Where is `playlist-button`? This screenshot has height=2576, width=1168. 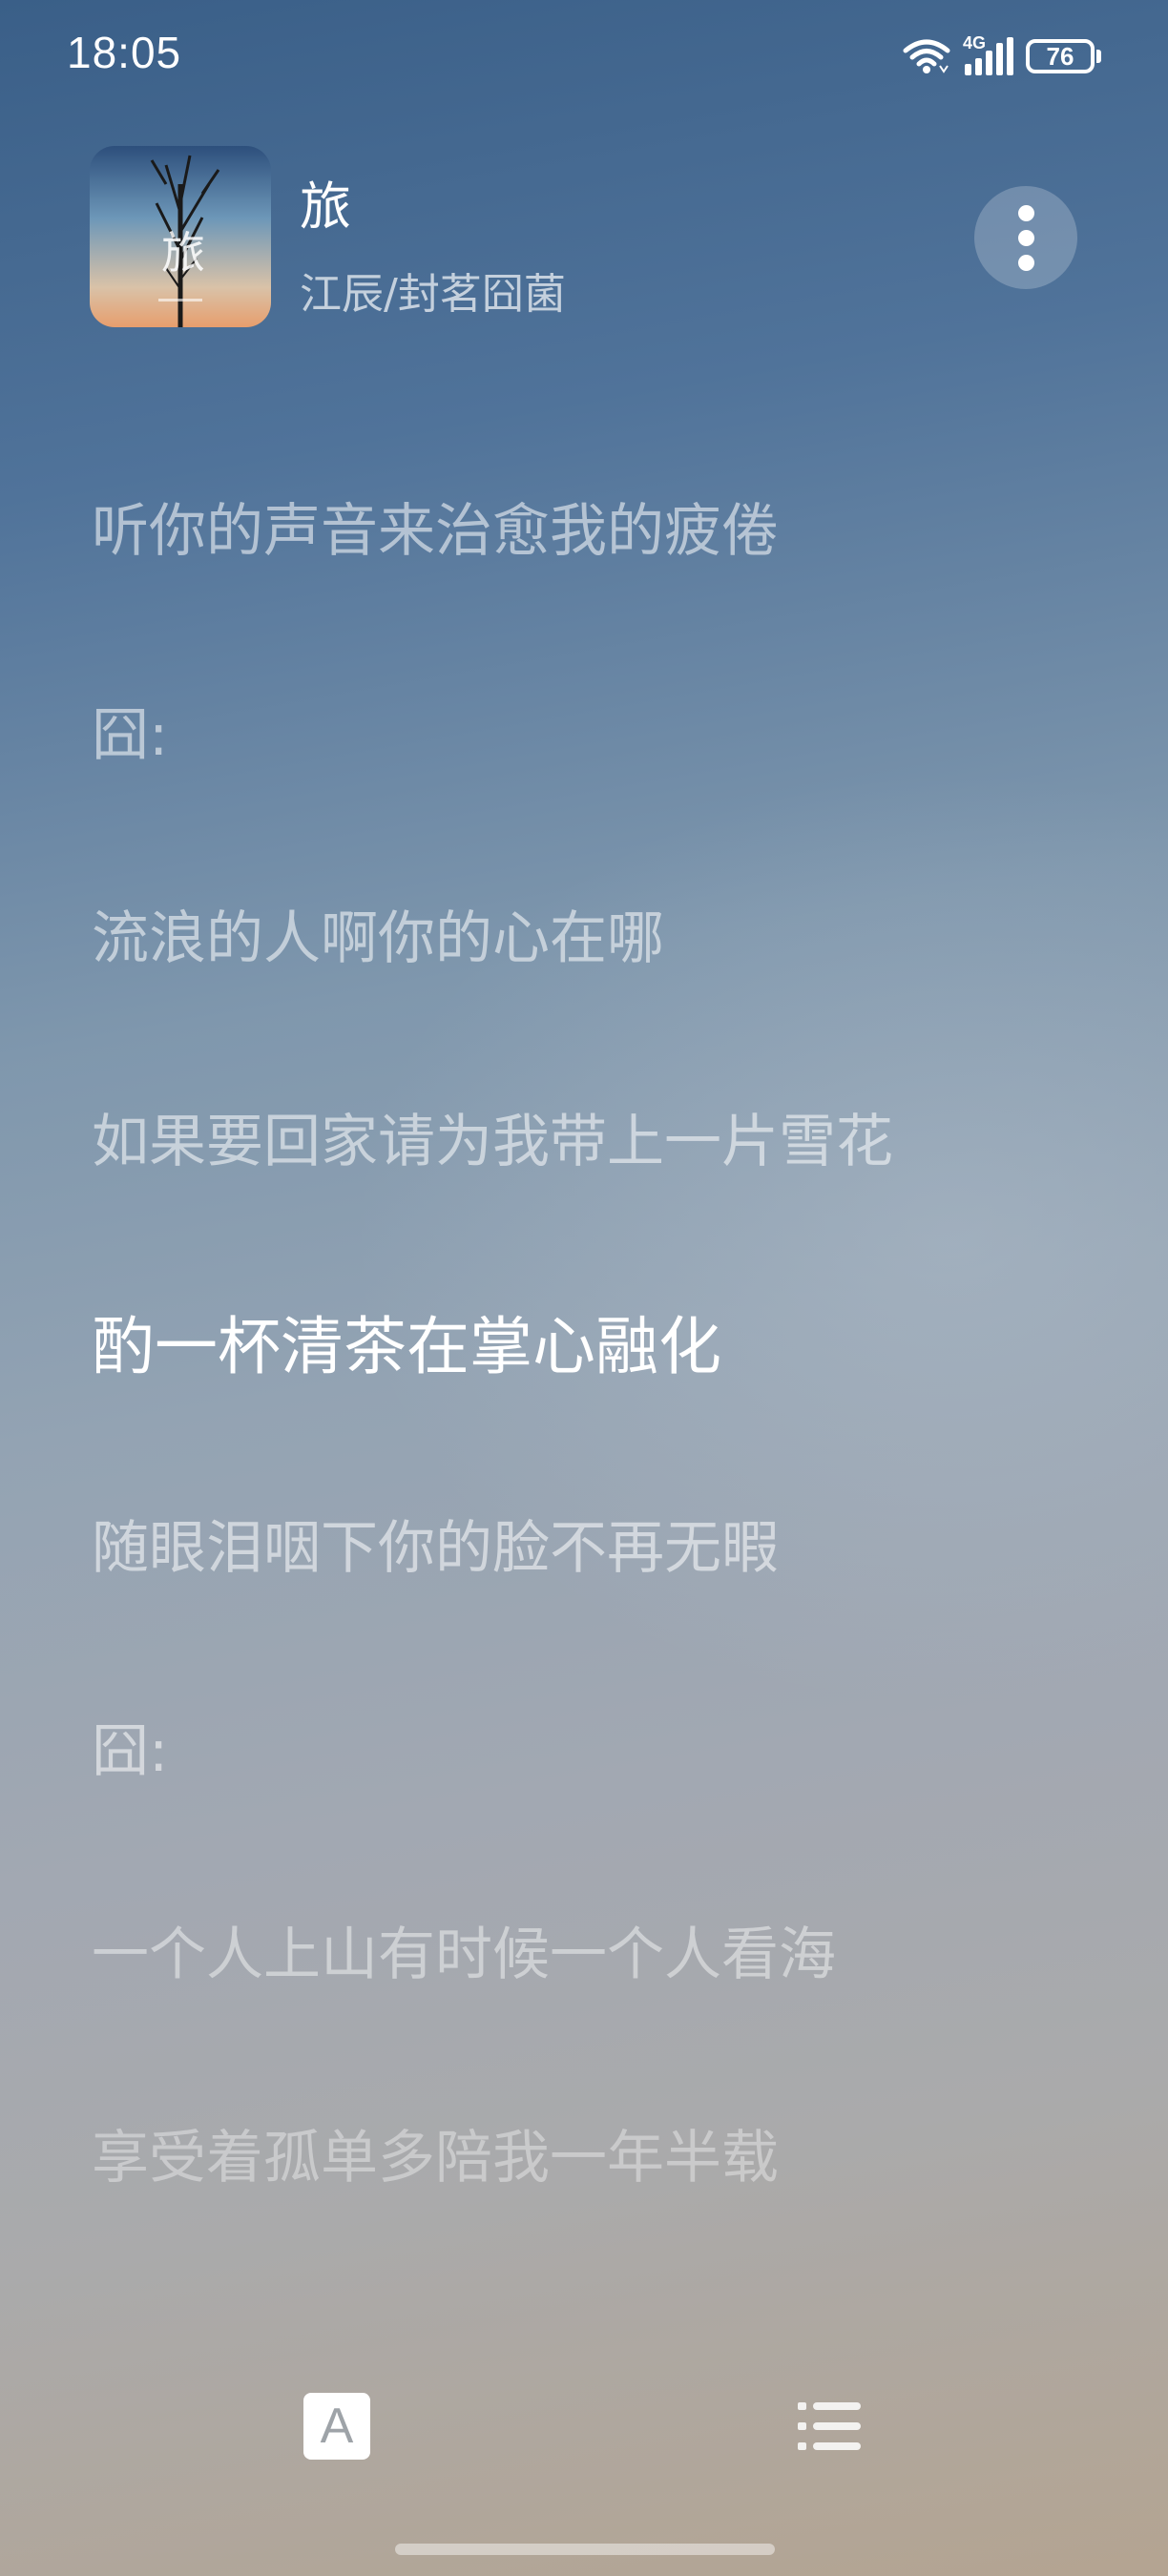 playlist-button is located at coordinates (829, 2426).